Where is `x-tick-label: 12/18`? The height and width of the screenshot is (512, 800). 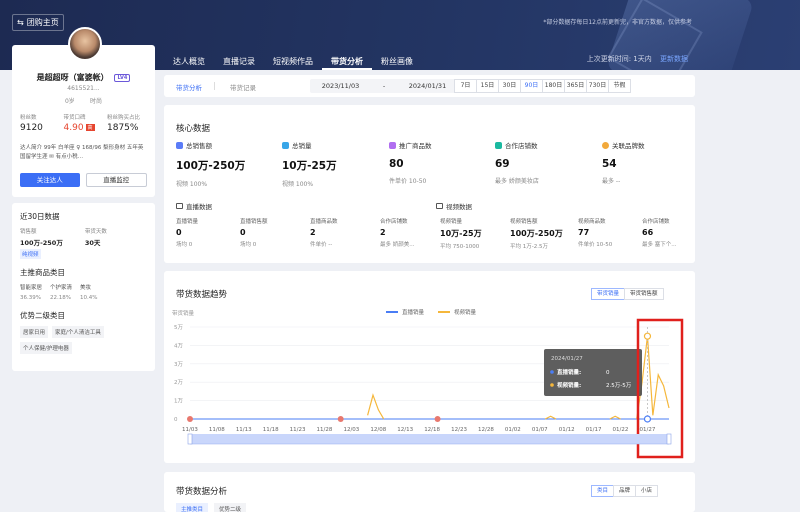 x-tick-label: 12/18 is located at coordinates (432, 430).